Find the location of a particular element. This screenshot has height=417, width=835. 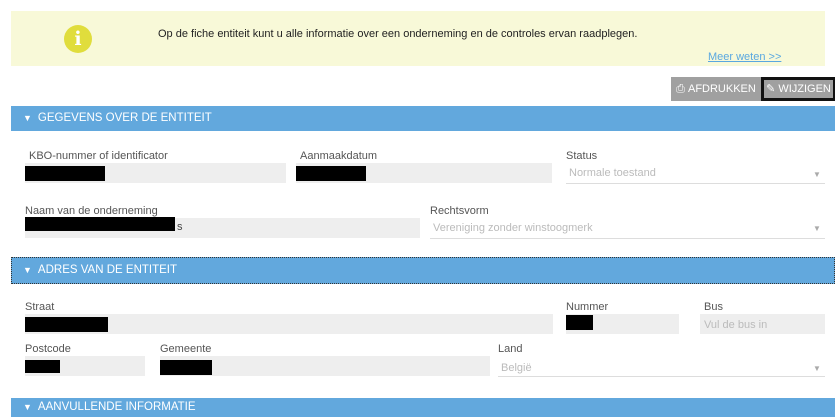

company-name-redacted is located at coordinates (100, 224).